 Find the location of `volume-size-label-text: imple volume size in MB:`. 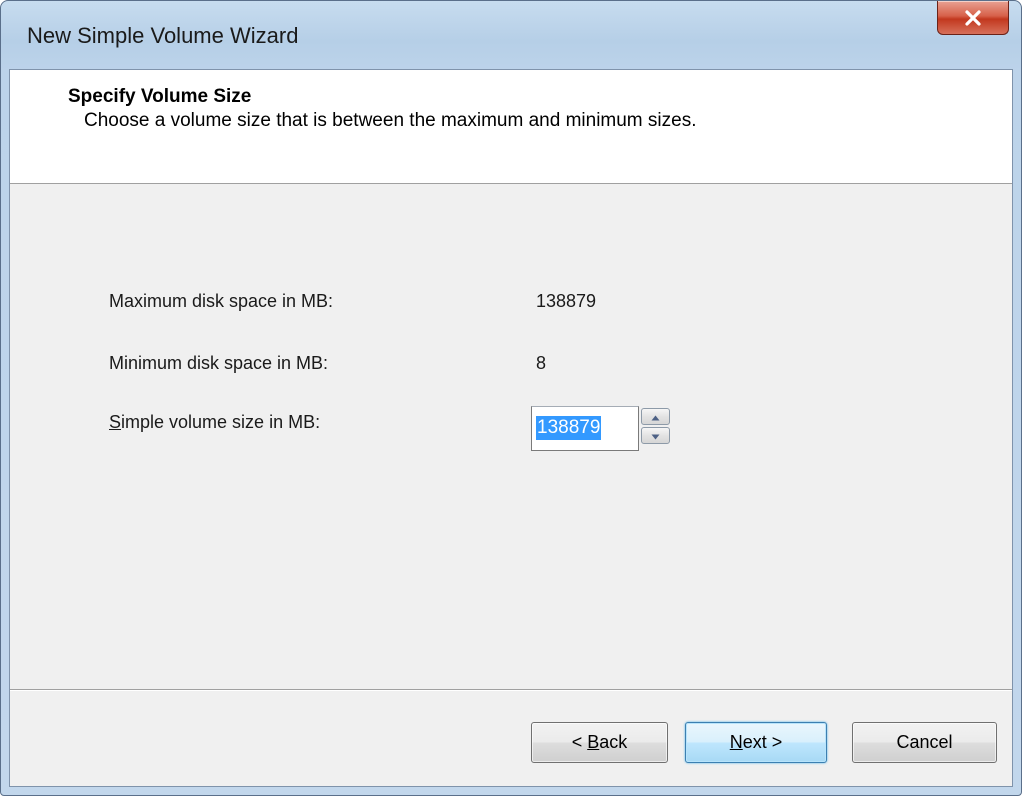

volume-size-label-text: imple volume size in MB: is located at coordinates (221, 422).